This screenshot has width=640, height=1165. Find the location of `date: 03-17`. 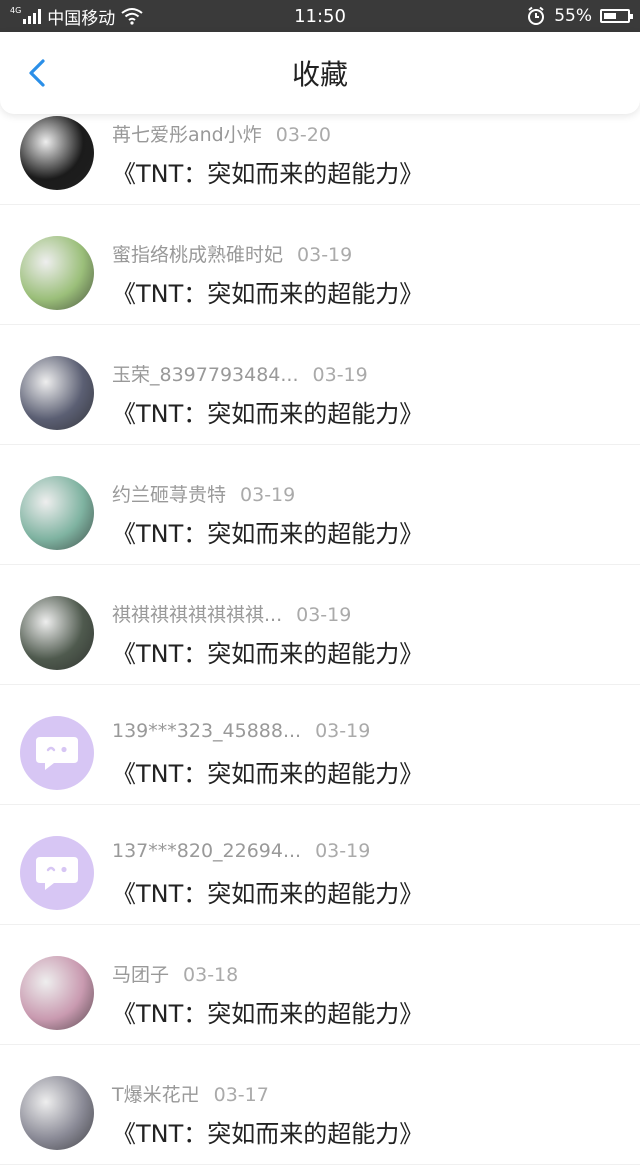

date: 03-17 is located at coordinates (241, 1095).